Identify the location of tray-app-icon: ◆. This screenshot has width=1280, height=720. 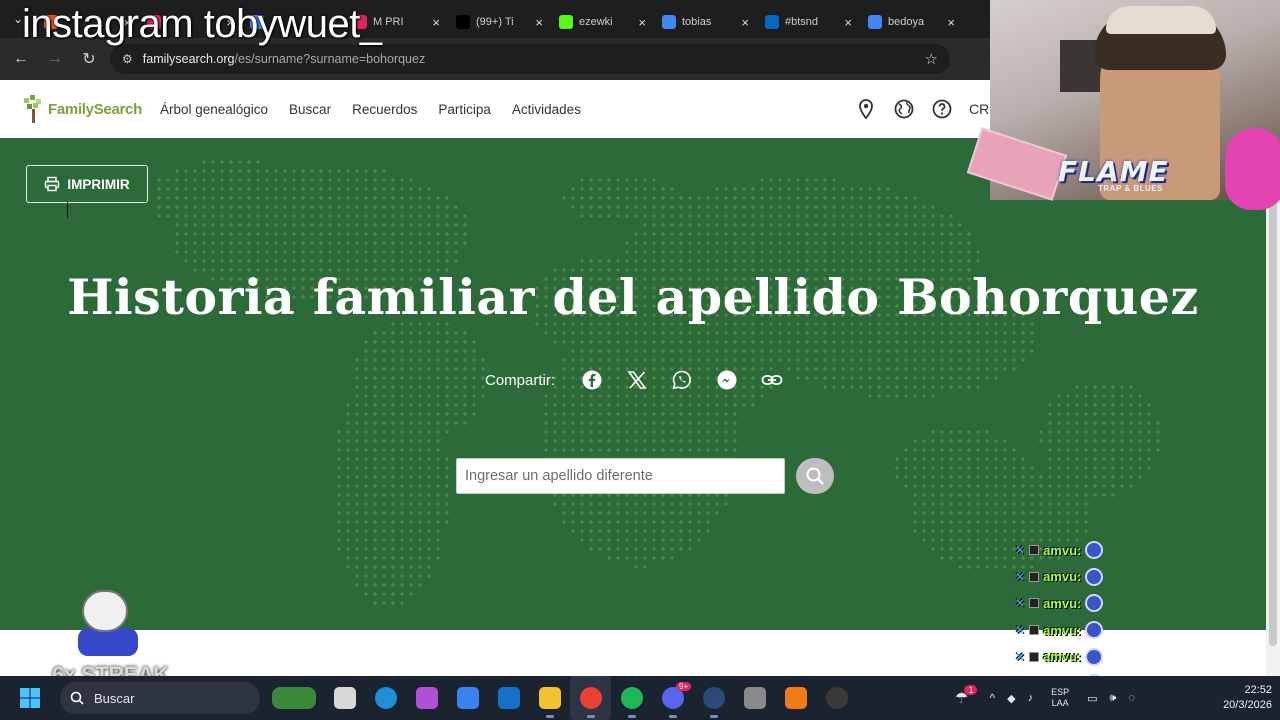
(1011, 698).